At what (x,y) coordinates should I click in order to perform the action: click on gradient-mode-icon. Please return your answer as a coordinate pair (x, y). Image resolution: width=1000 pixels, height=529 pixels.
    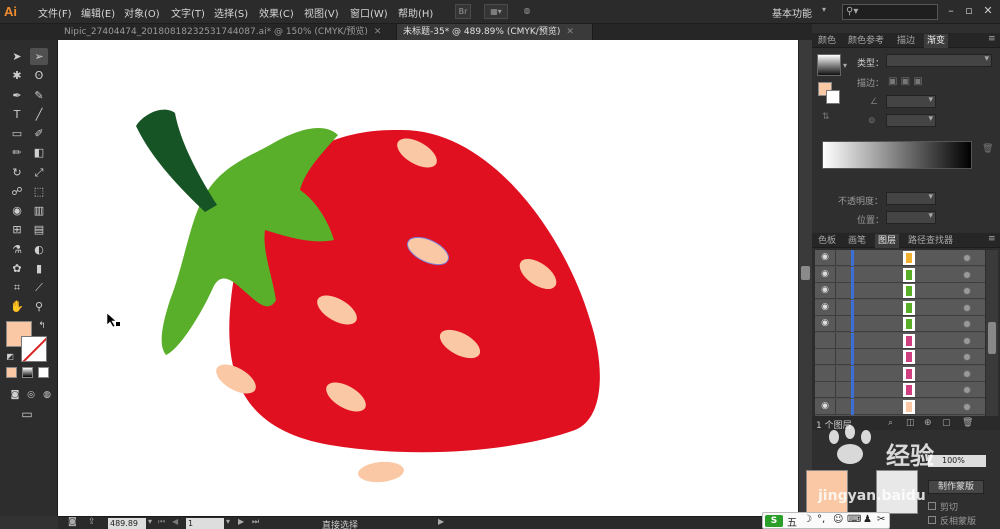
    Looking at the image, I should click on (27, 372).